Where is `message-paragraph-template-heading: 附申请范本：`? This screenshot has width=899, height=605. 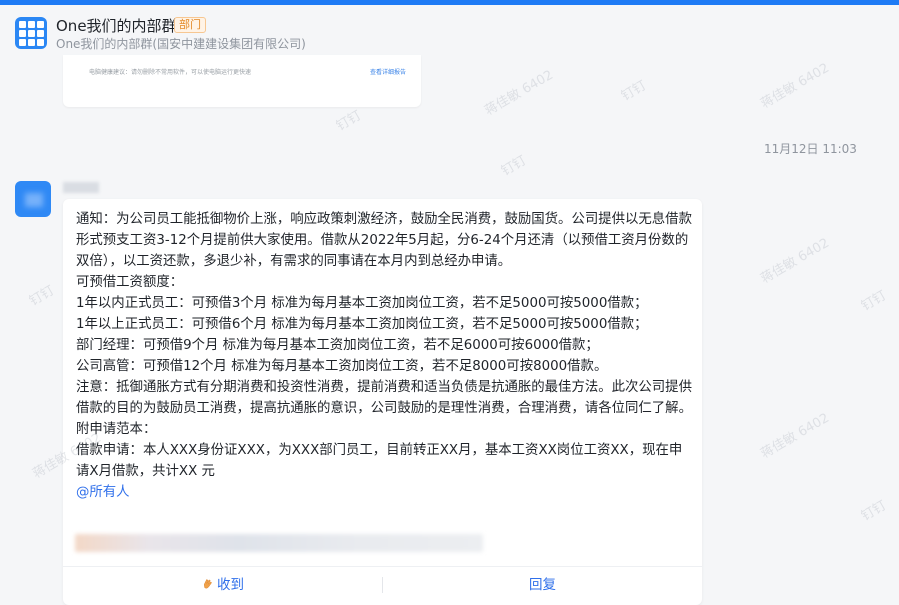 message-paragraph-template-heading: 附申请范本： is located at coordinates (116, 429).